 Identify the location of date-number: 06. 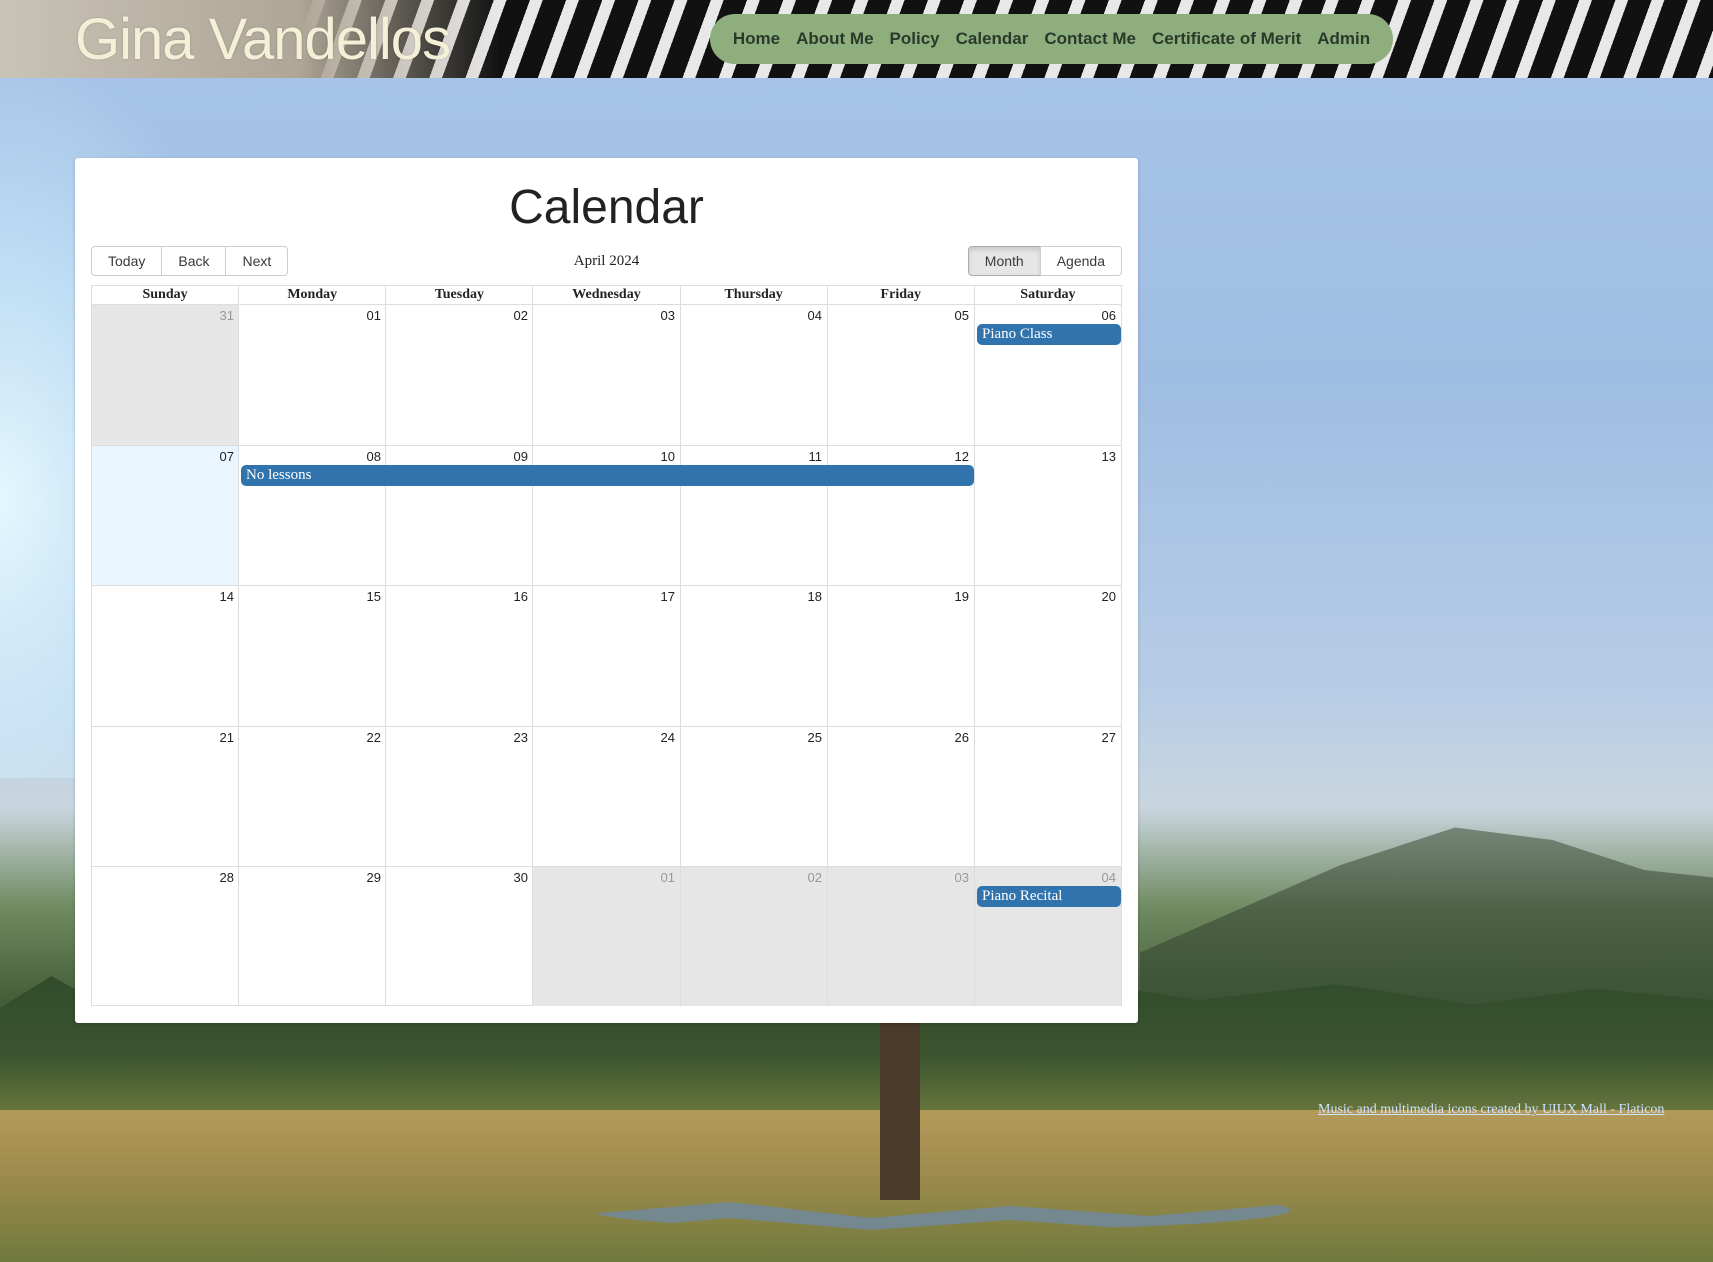
(1047, 314).